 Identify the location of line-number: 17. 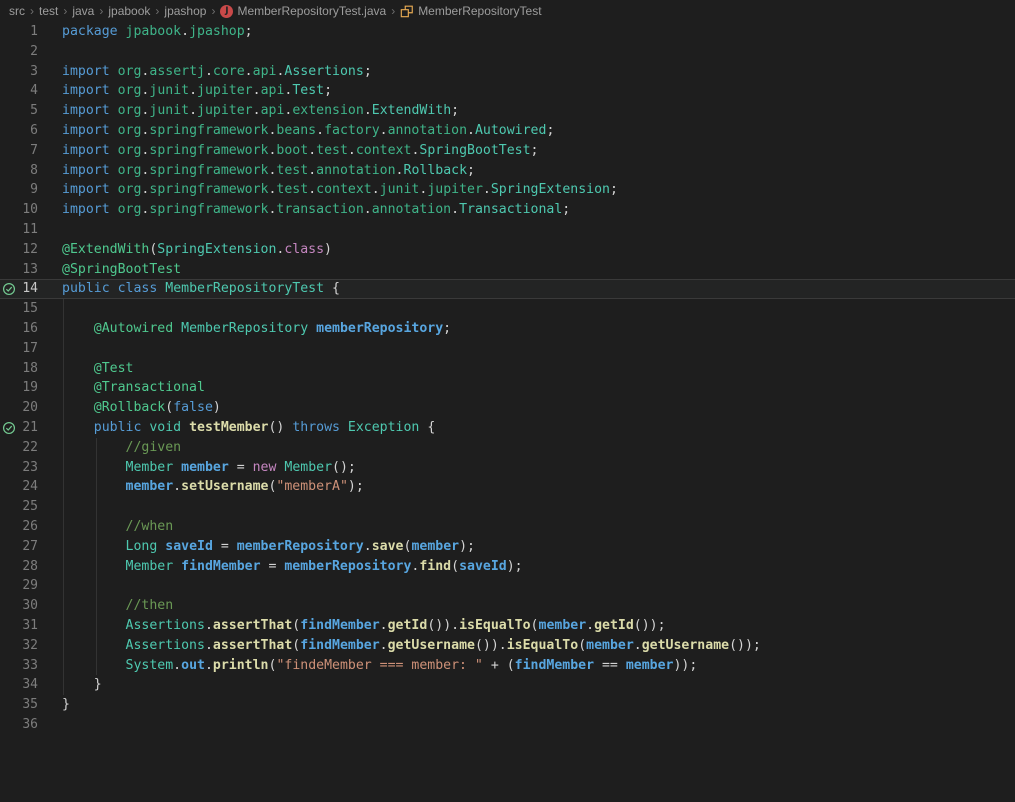
(30, 348).